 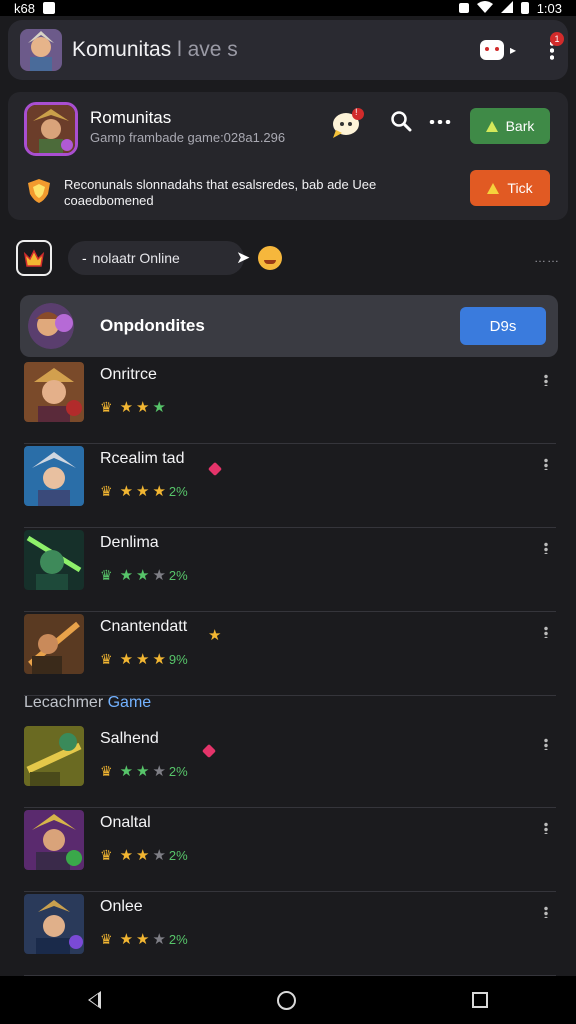 What do you see at coordinates (290, 487) in the screenshot?
I see `list-item: Rcealim tad ♛ ★ ★ ★ 2%` at bounding box center [290, 487].